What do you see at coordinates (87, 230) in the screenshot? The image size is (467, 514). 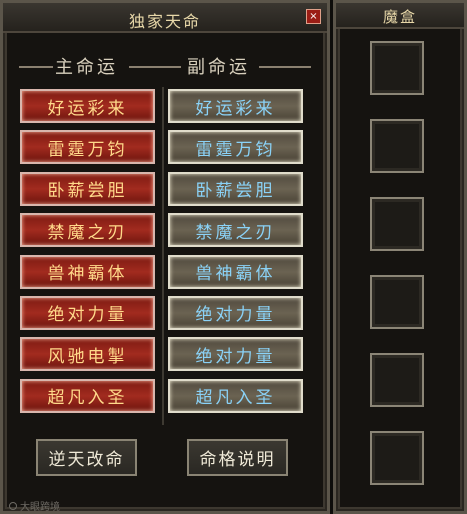 I see `main-fate-button: 禁魔之刃` at bounding box center [87, 230].